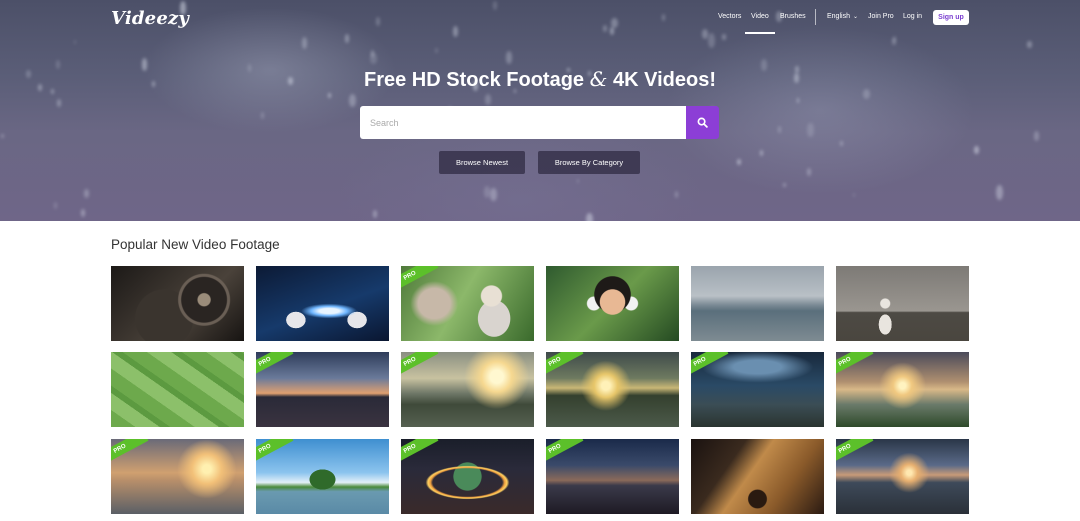  Describe the element at coordinates (477, 80) in the screenshot. I see `hero-title-part1: Free HD Stock Footage` at that location.